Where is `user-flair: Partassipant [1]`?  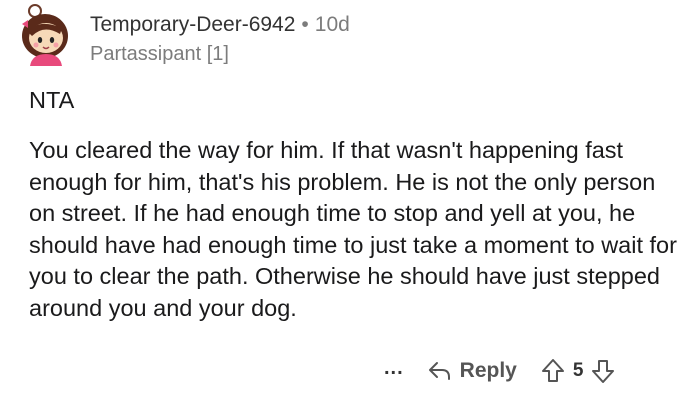 user-flair: Partassipant [1] is located at coordinates (159, 54).